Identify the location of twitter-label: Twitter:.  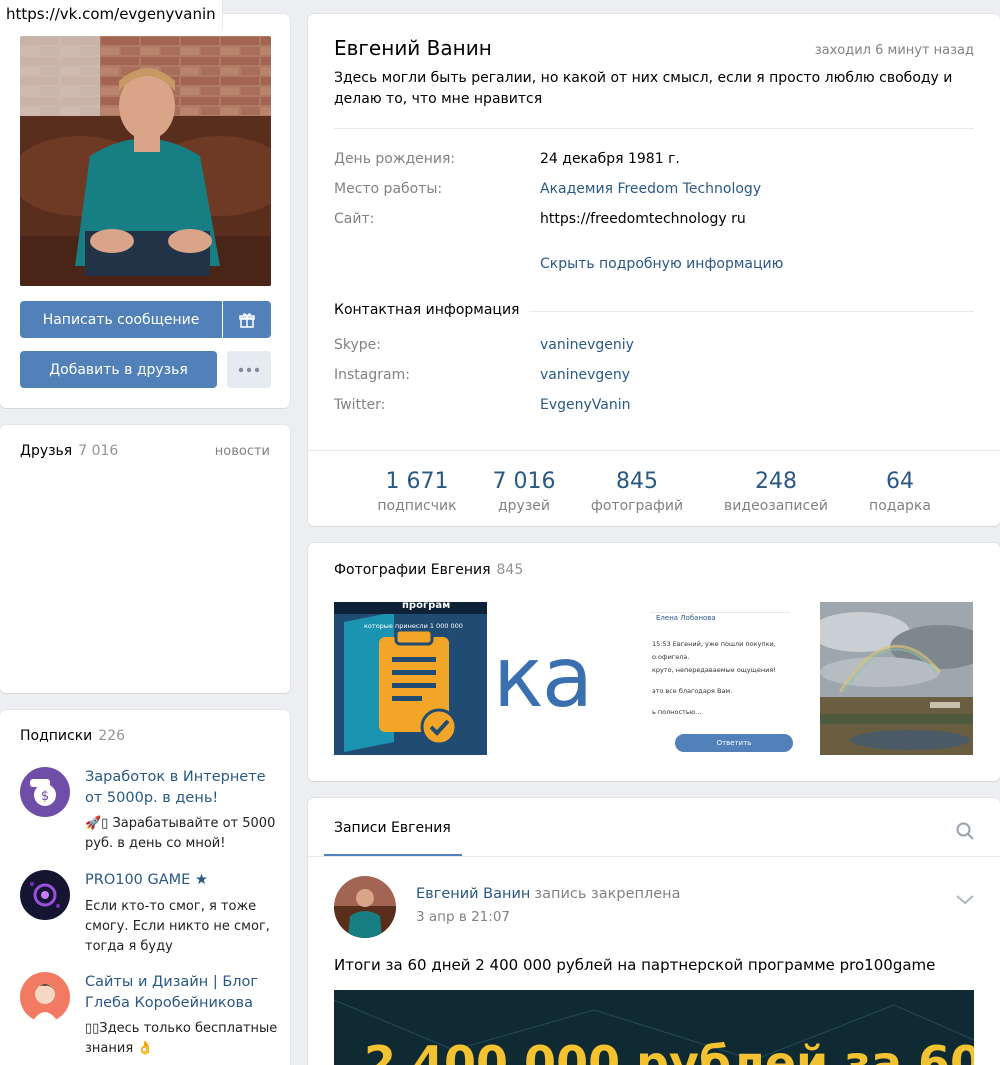
(360, 405).